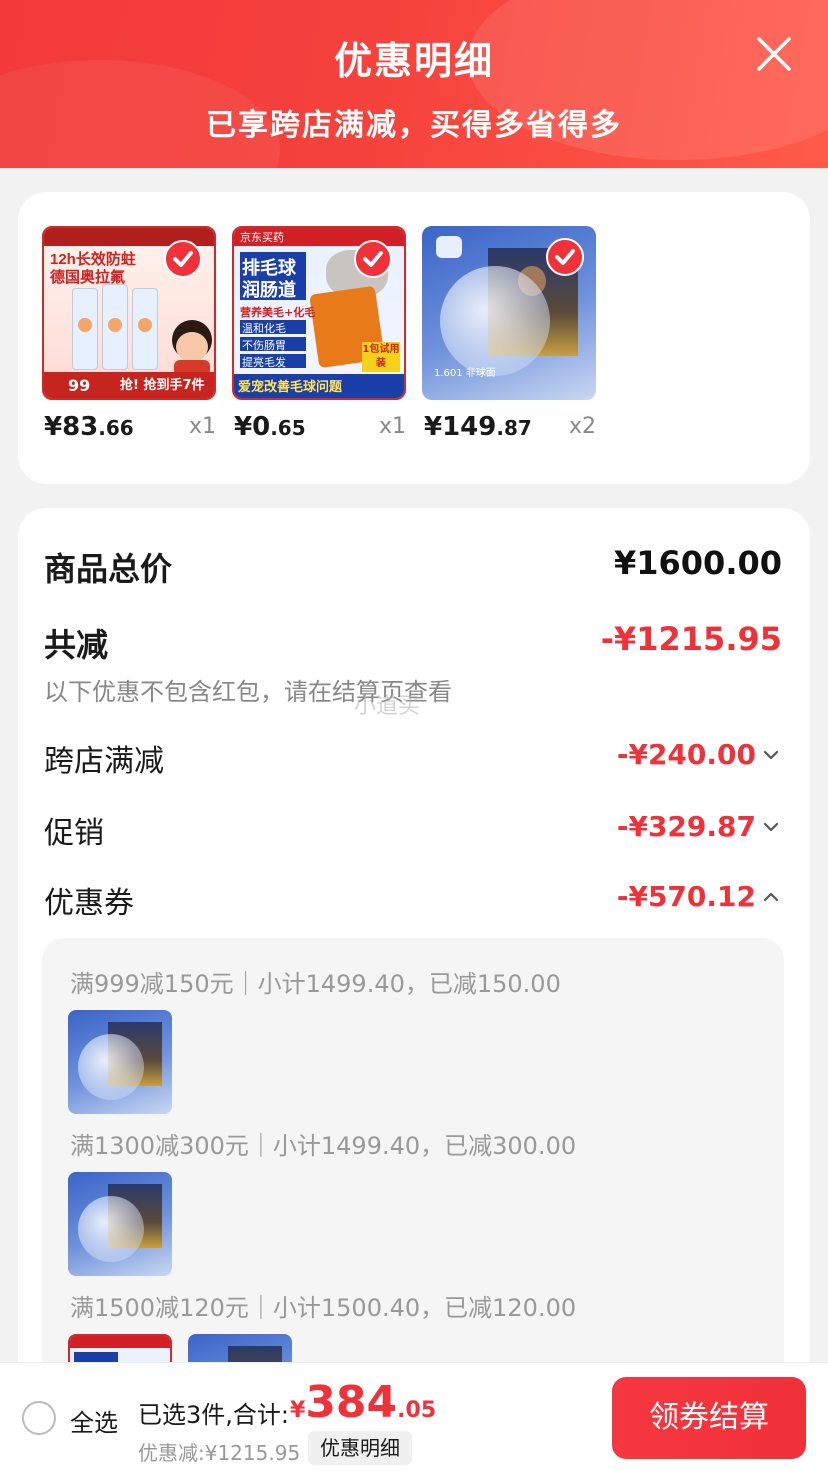 This screenshot has height=1471, width=828. What do you see at coordinates (465, 373) in the screenshot?
I see `product-image-text: 1.601 非球面` at bounding box center [465, 373].